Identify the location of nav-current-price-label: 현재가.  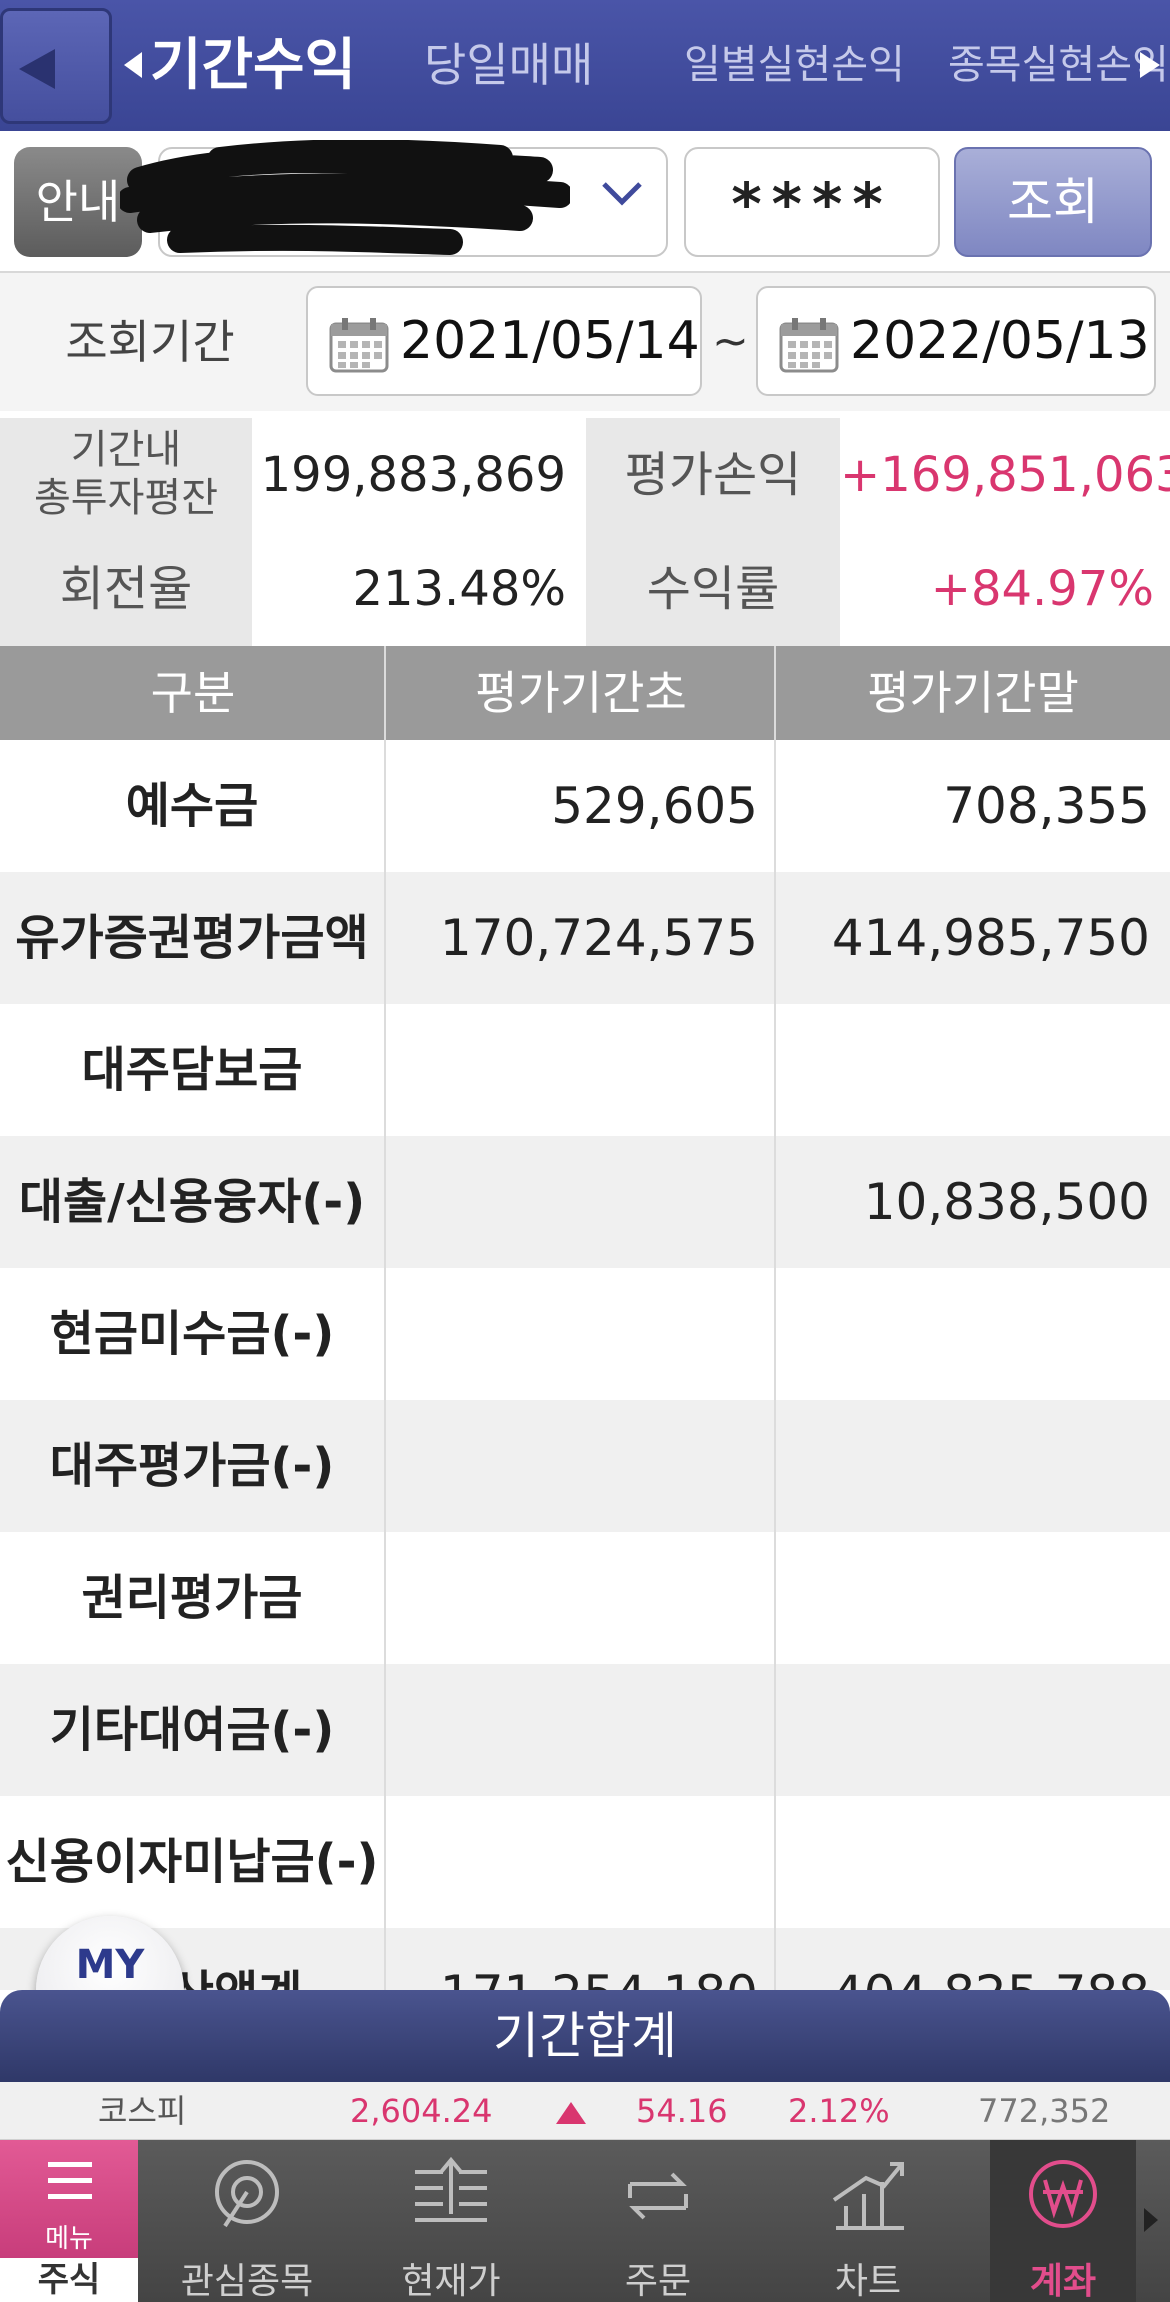
(451, 2281).